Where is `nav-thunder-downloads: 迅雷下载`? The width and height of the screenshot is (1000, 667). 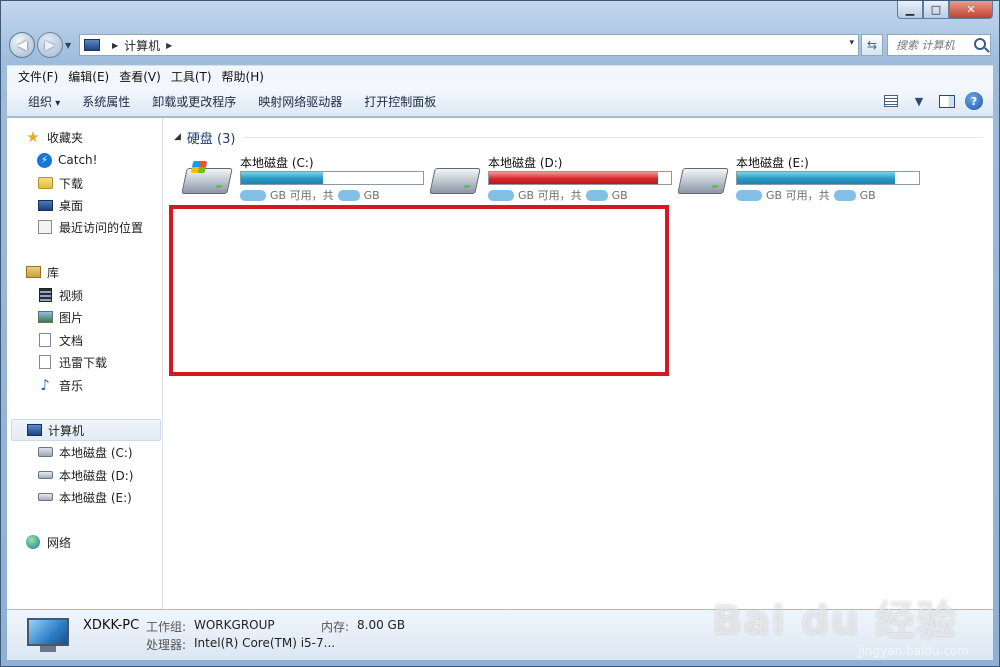
nav-thunder-downloads: 迅雷下载 is located at coordinates (72, 362).